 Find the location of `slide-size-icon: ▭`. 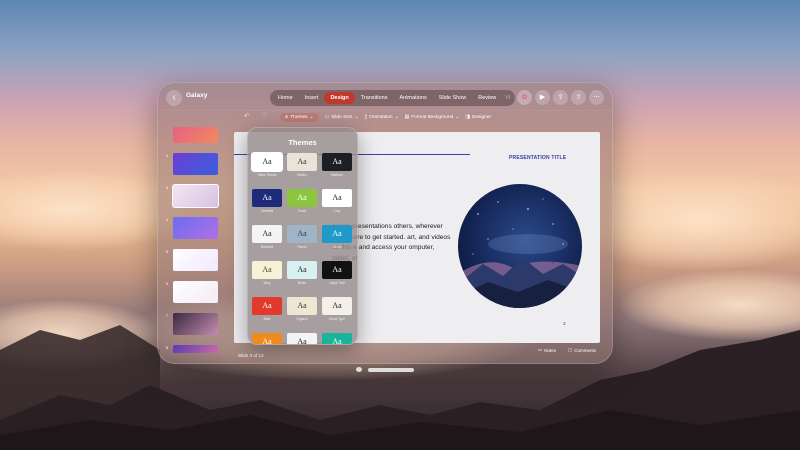

slide-size-icon: ▭ is located at coordinates (327, 117).